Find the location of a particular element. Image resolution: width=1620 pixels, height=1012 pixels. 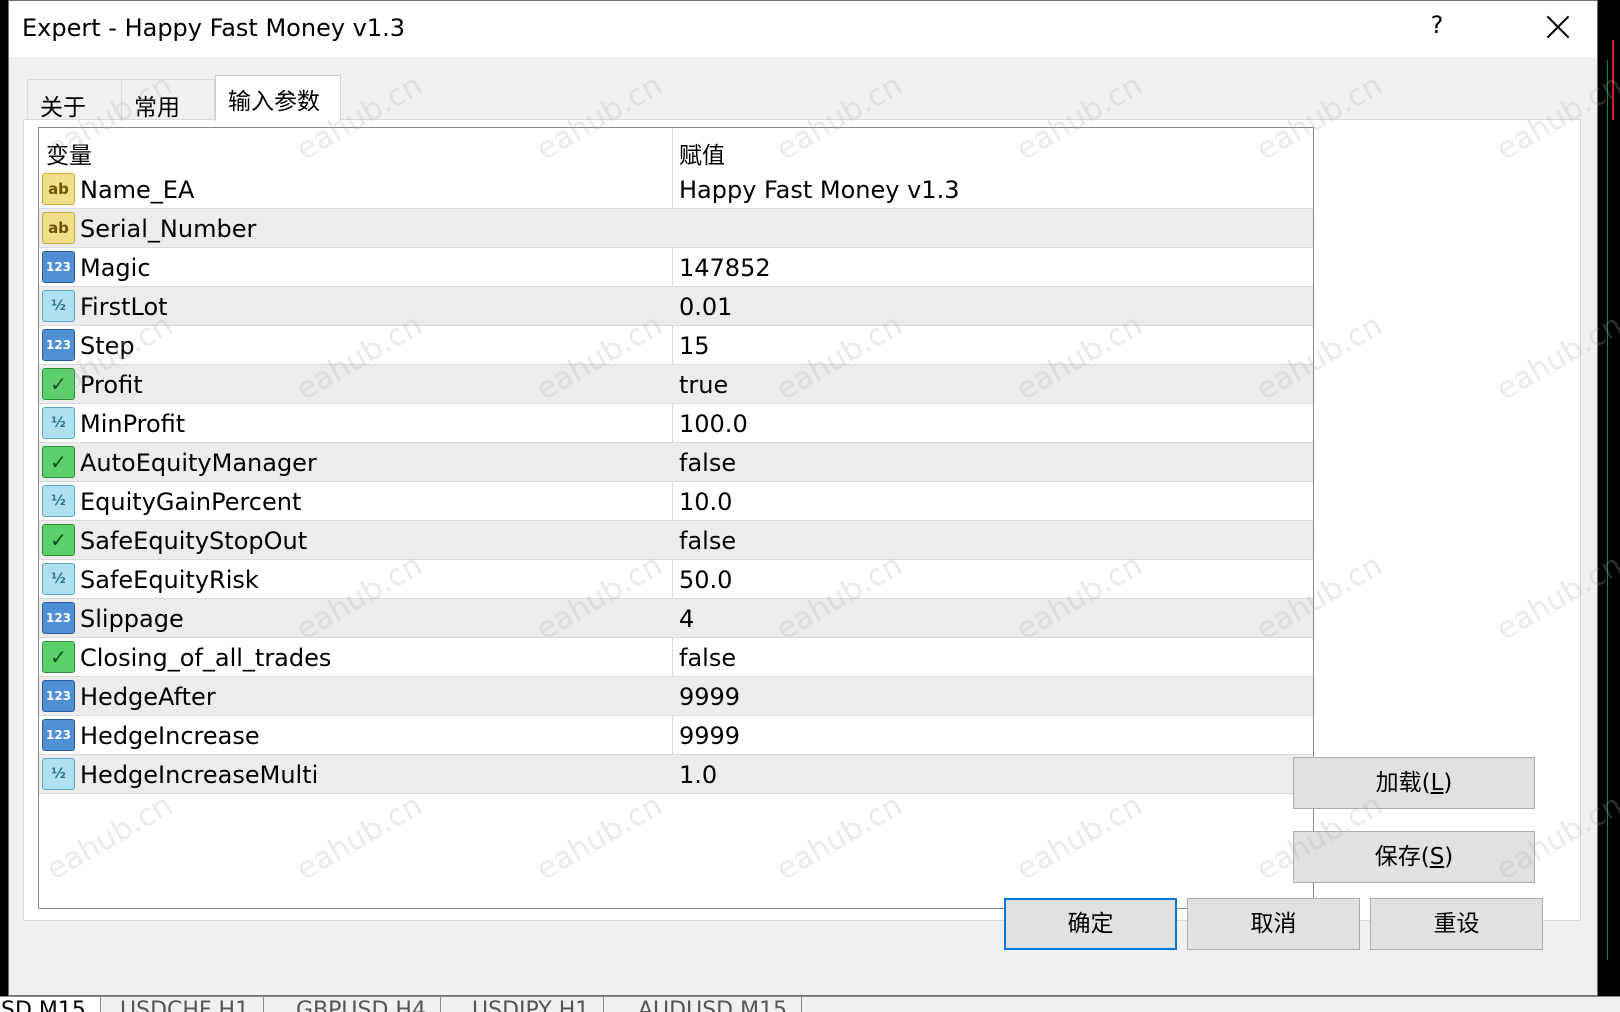

load-label-end: ) is located at coordinates (1448, 783).